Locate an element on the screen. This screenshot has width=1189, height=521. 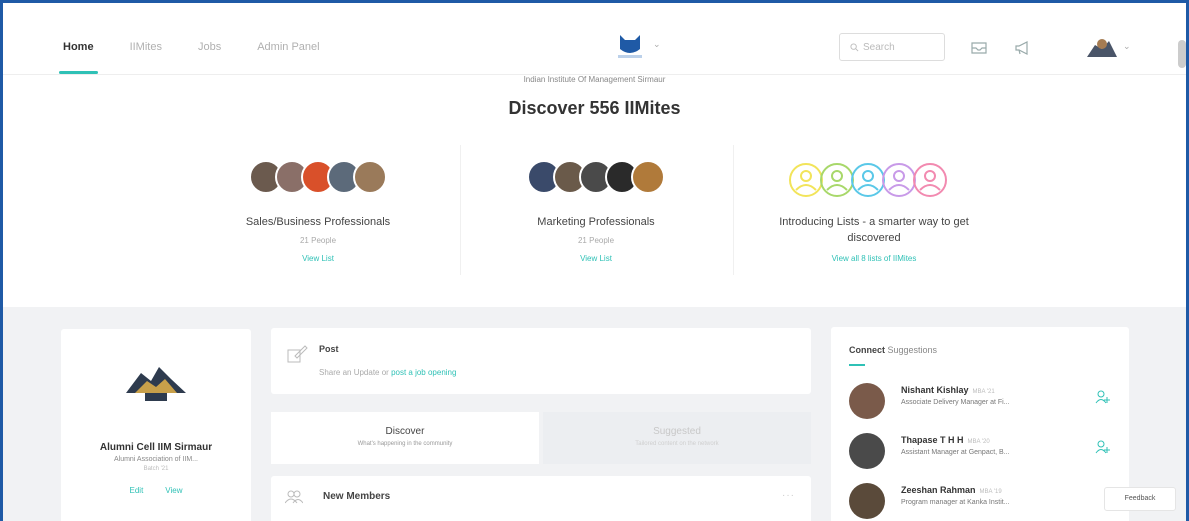
person-batch: MBA '21 is located at coordinates (983, 392).